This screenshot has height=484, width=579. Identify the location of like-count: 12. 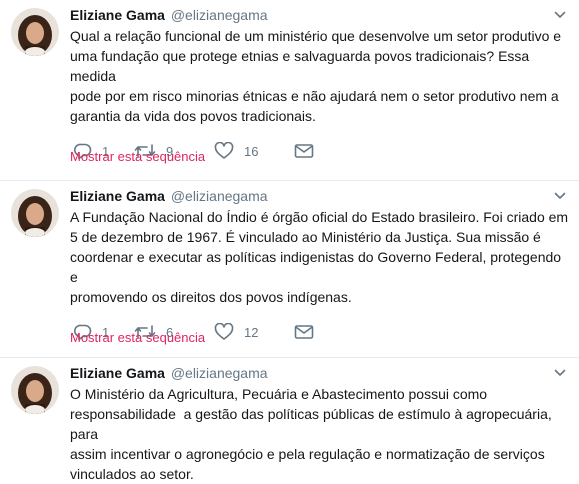
(251, 332).